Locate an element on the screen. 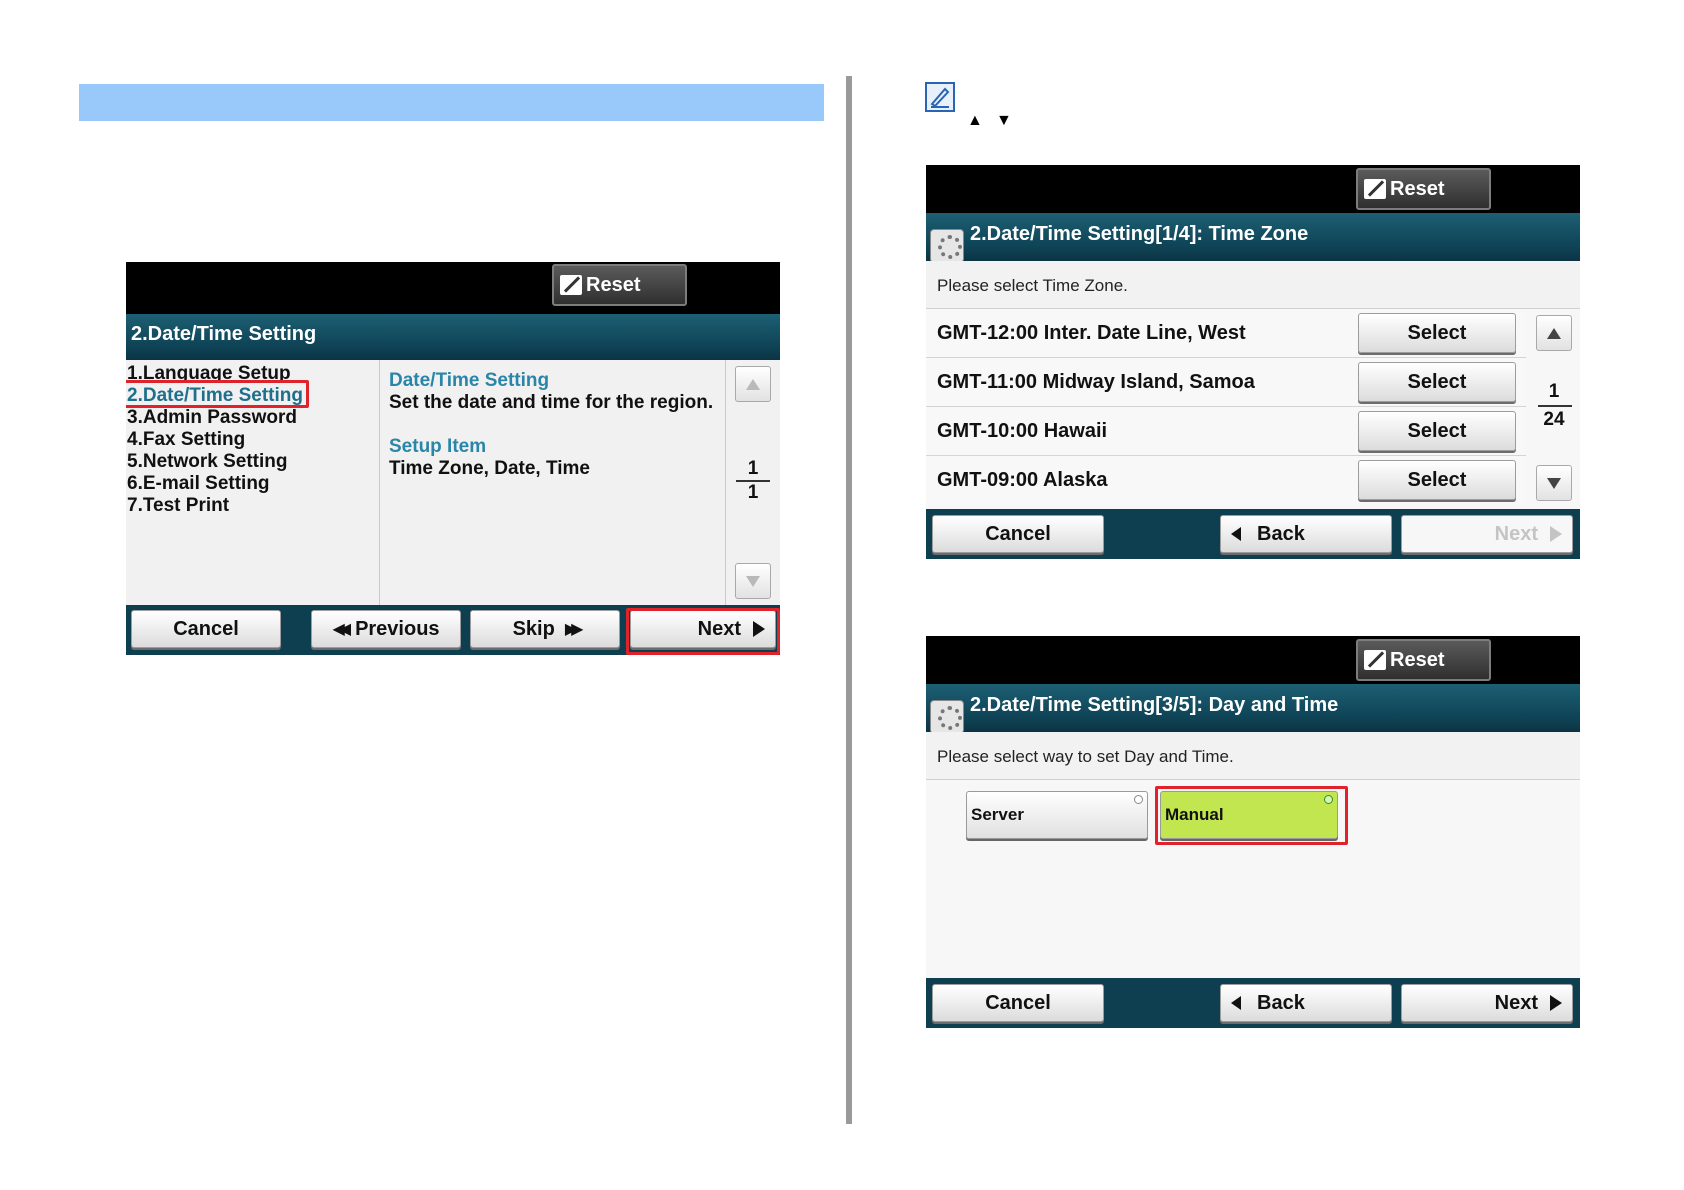 Image resolution: width=1684 pixels, height=1190 pixels. fast-forward-icon: ▶▶ is located at coordinates (573, 629).